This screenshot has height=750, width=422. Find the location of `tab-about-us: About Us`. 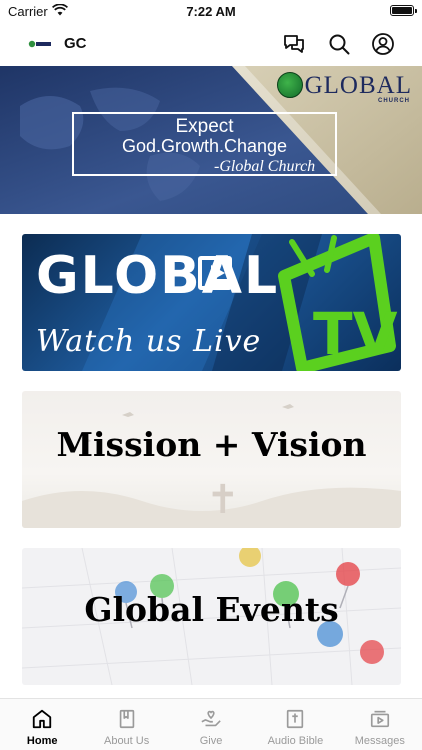

tab-about-us: About Us is located at coordinates (126, 724).